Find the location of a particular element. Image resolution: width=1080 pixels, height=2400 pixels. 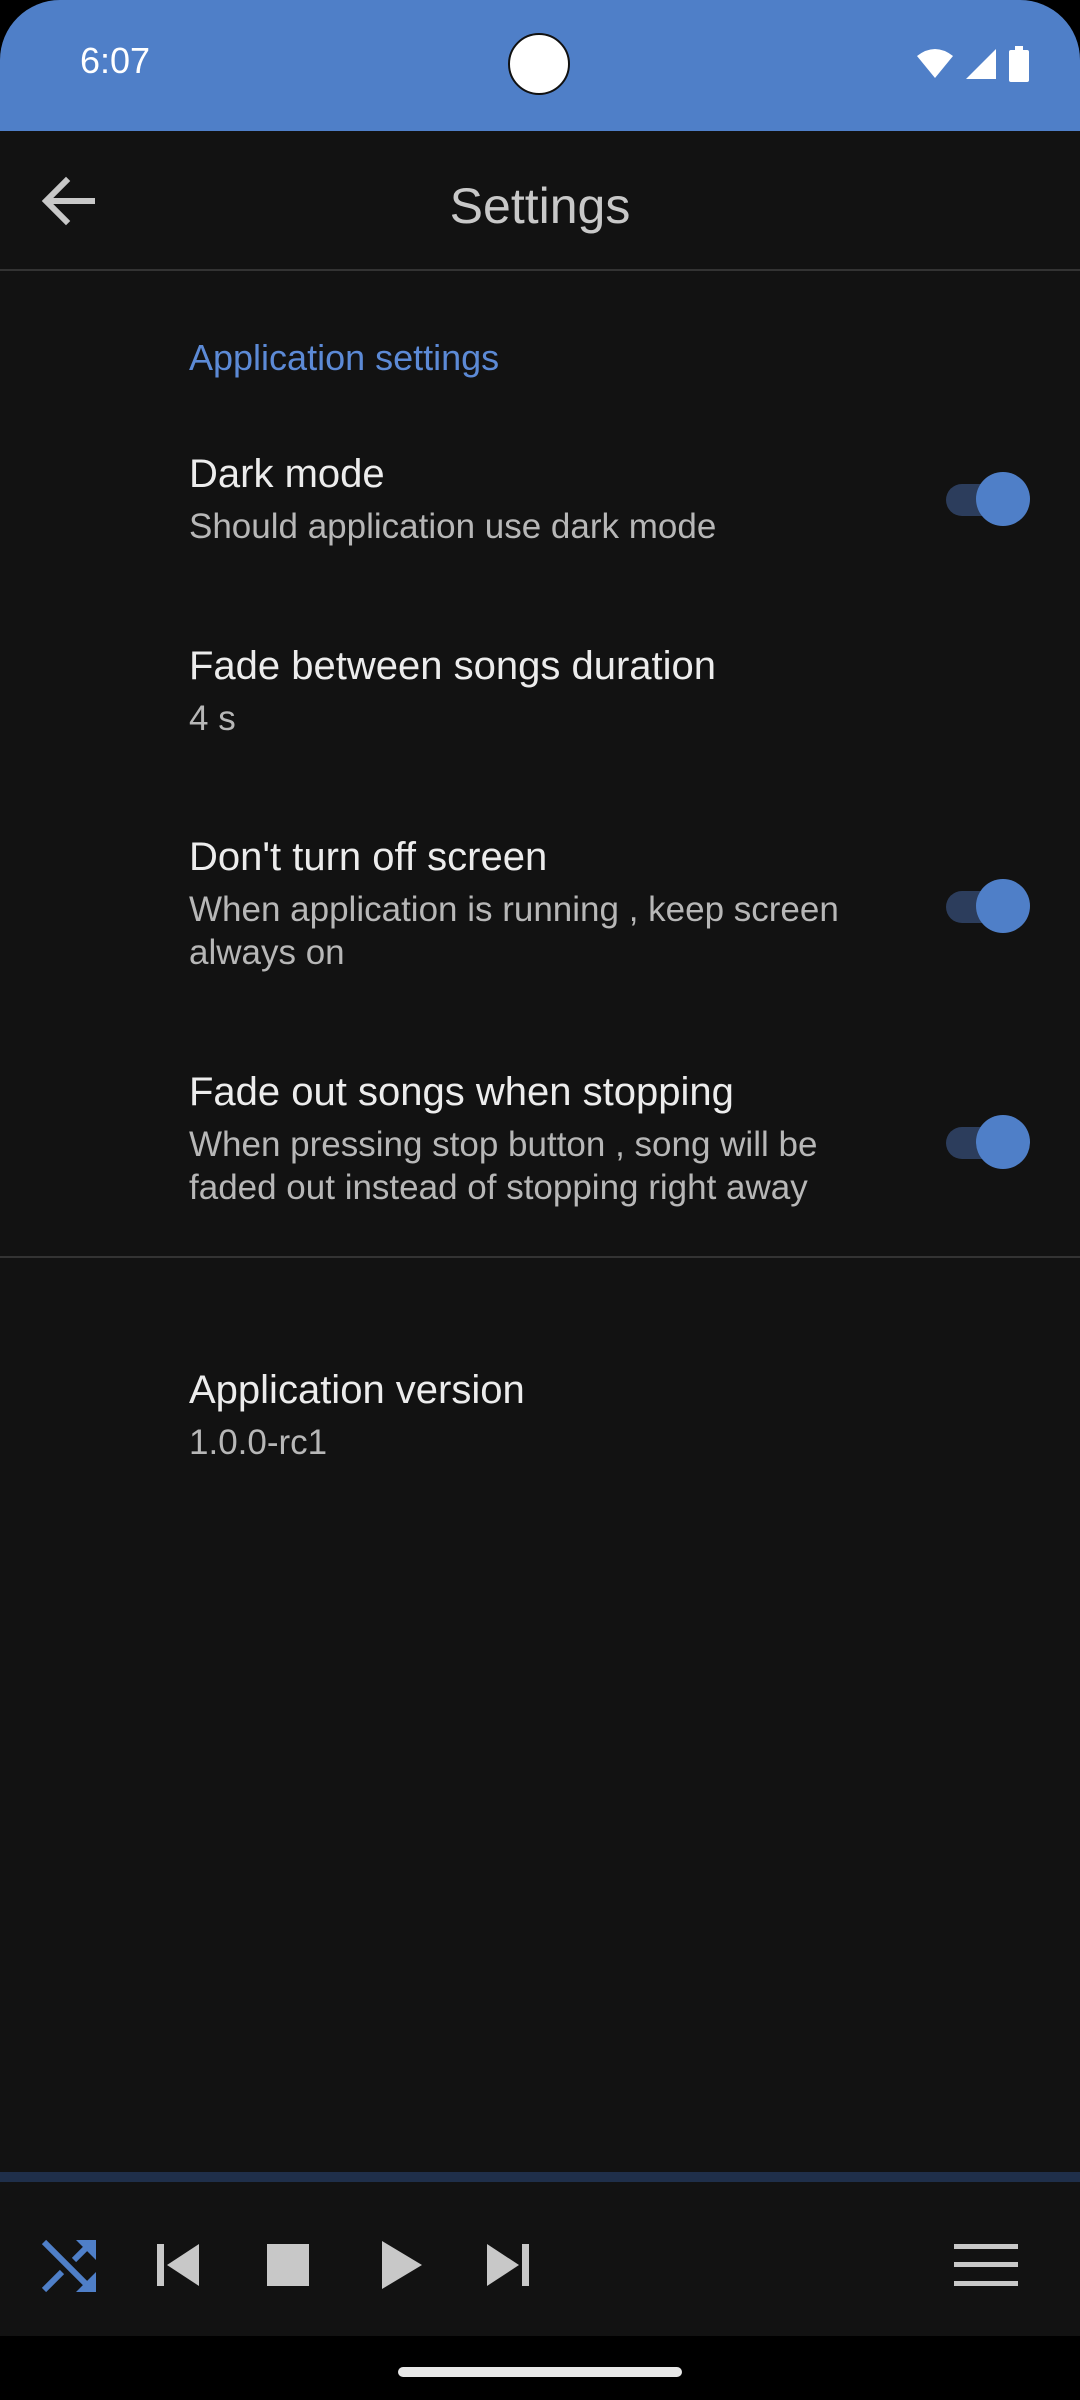

pref-fade-duration: Fade between songs duration 4 s is located at coordinates (540, 685).